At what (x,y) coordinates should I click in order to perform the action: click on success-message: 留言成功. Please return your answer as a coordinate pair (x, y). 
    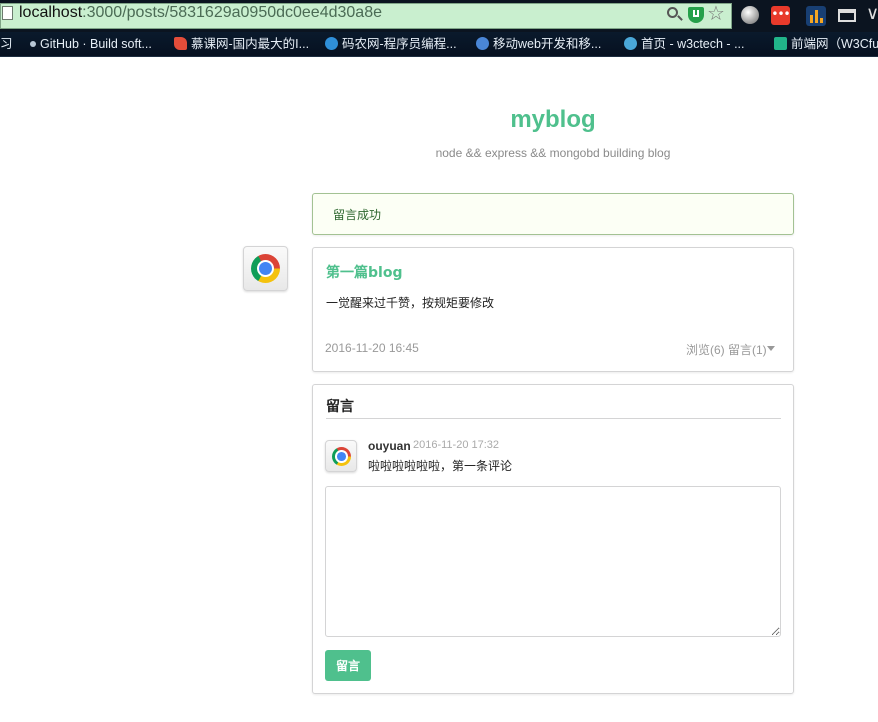
    Looking at the image, I should click on (553, 214).